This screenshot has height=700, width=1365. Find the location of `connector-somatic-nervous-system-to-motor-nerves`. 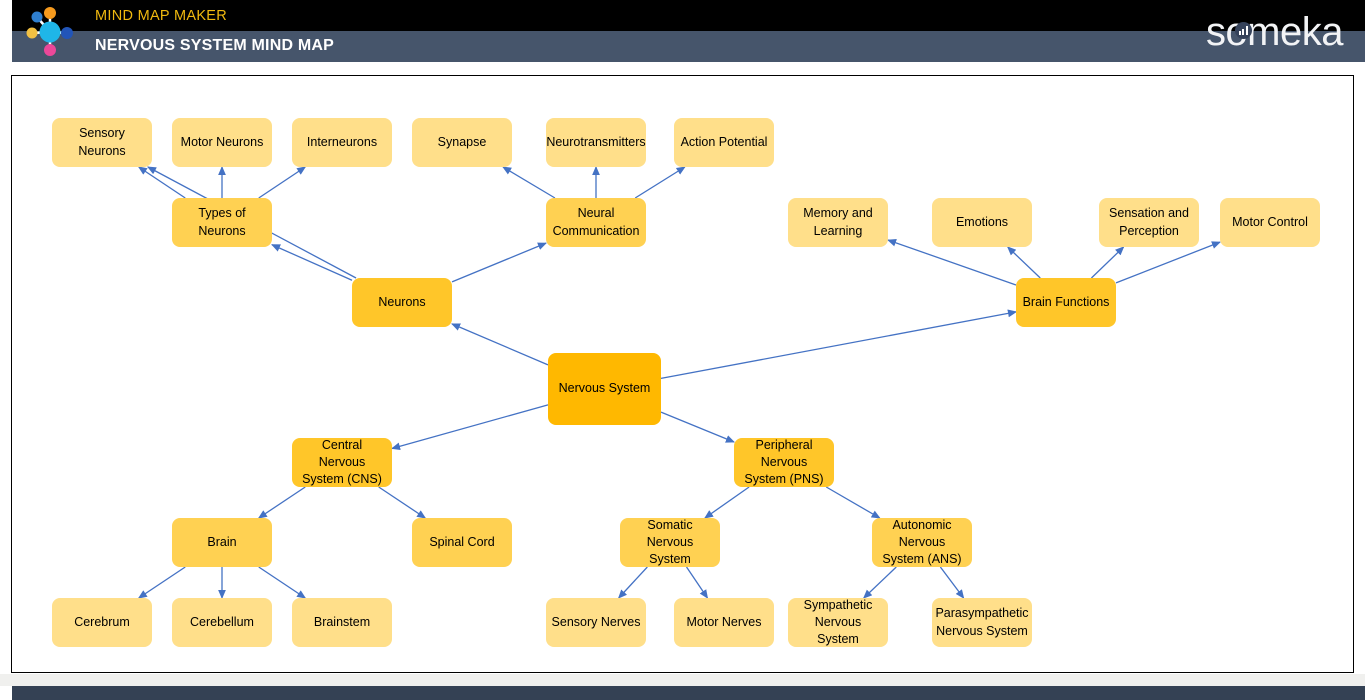

connector-somatic-nervous-system-to-motor-nerves is located at coordinates (697, 582).